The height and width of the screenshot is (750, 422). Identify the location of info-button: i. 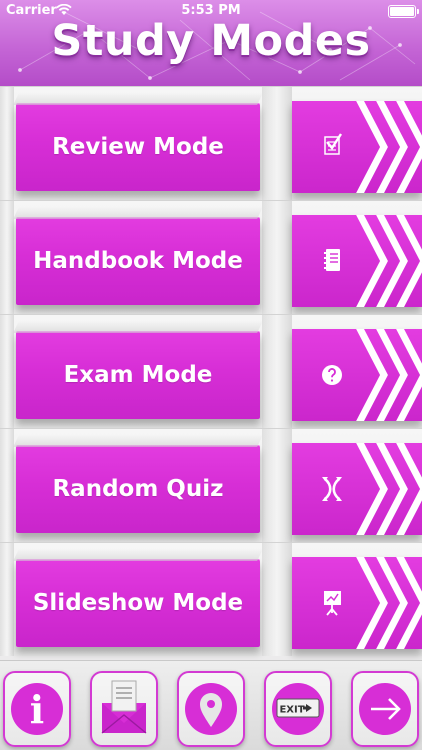
(37, 709).